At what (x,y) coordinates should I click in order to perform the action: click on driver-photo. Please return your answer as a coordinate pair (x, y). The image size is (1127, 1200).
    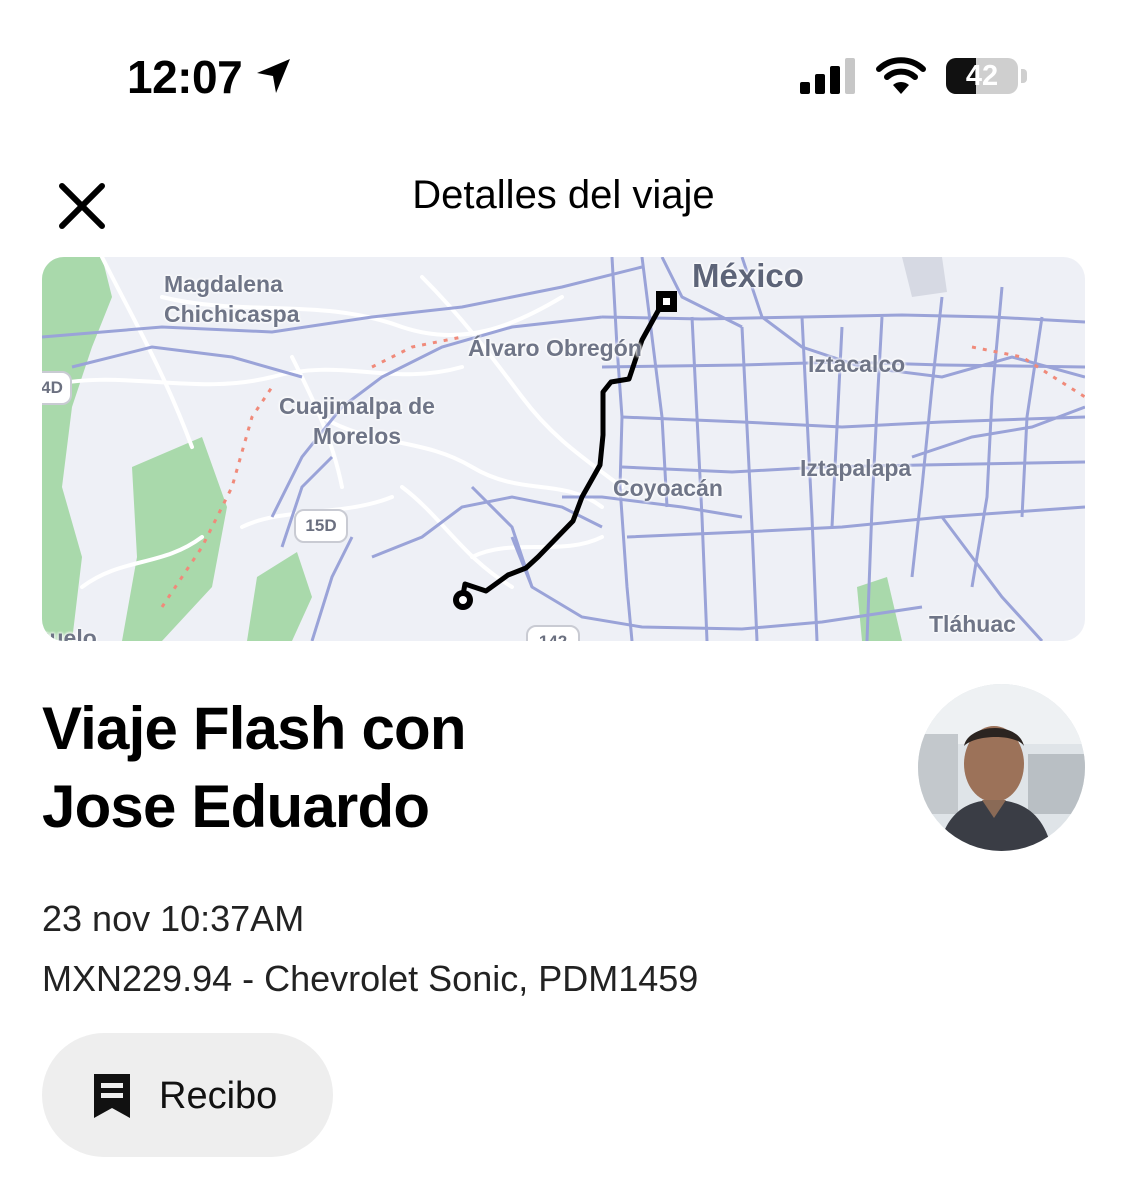
    Looking at the image, I should click on (1001, 767).